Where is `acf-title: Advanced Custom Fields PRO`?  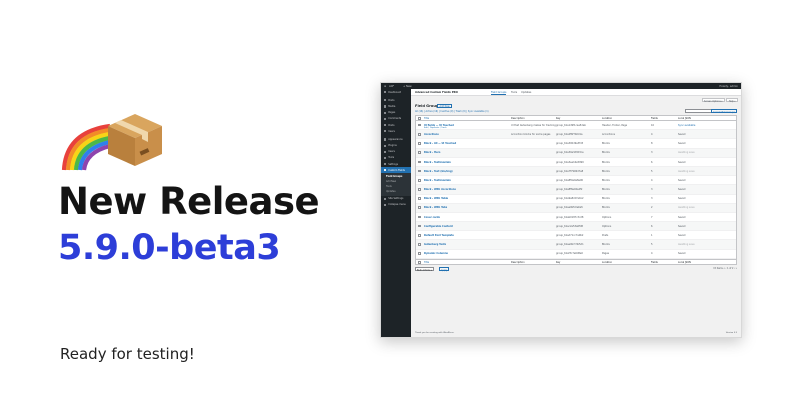
acf-title: Advanced Custom Fields PRO is located at coordinates (436, 92).